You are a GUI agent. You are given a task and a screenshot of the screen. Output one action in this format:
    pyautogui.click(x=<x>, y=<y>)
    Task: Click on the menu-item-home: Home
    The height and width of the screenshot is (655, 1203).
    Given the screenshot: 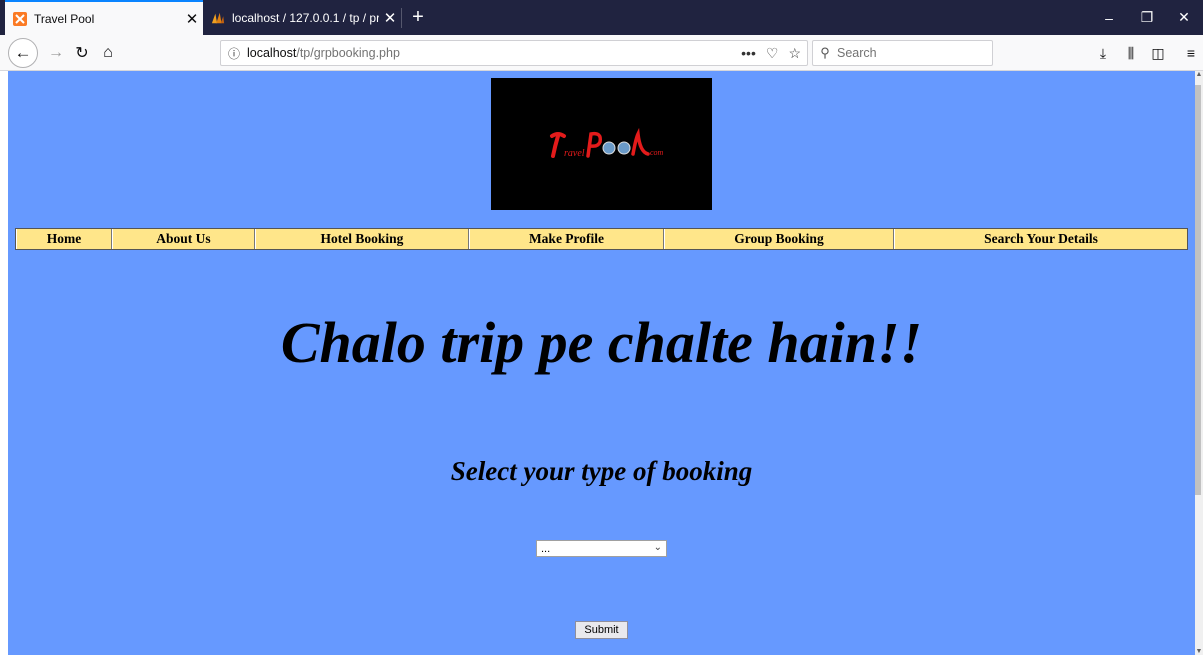 What is the action you would take?
    pyautogui.click(x=64, y=239)
    